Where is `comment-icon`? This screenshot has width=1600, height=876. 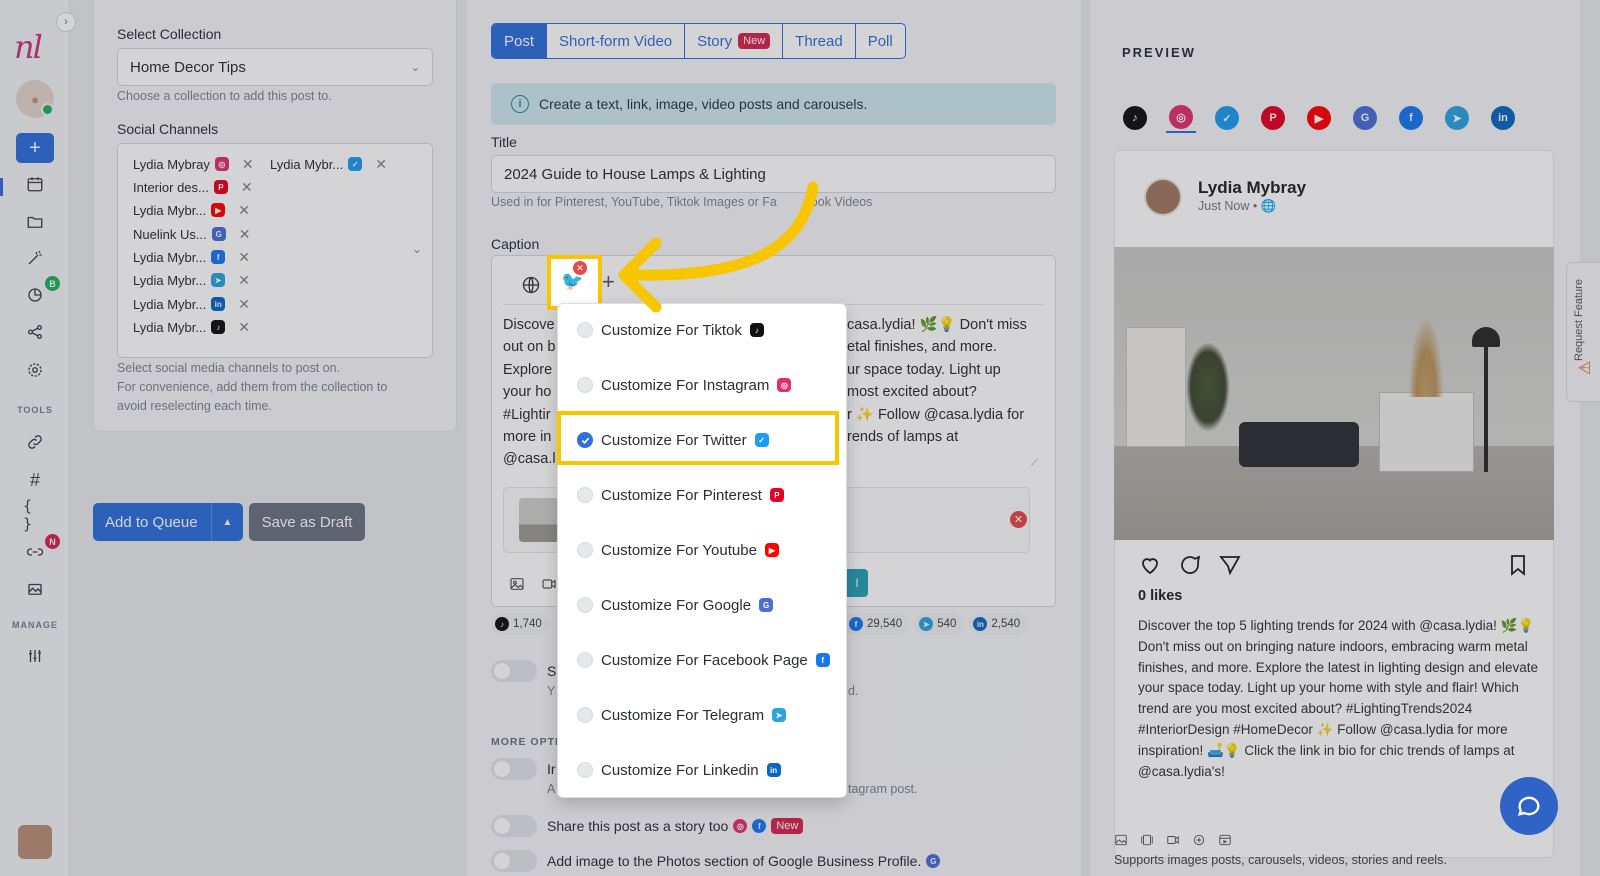
comment-icon is located at coordinates (1190, 566).